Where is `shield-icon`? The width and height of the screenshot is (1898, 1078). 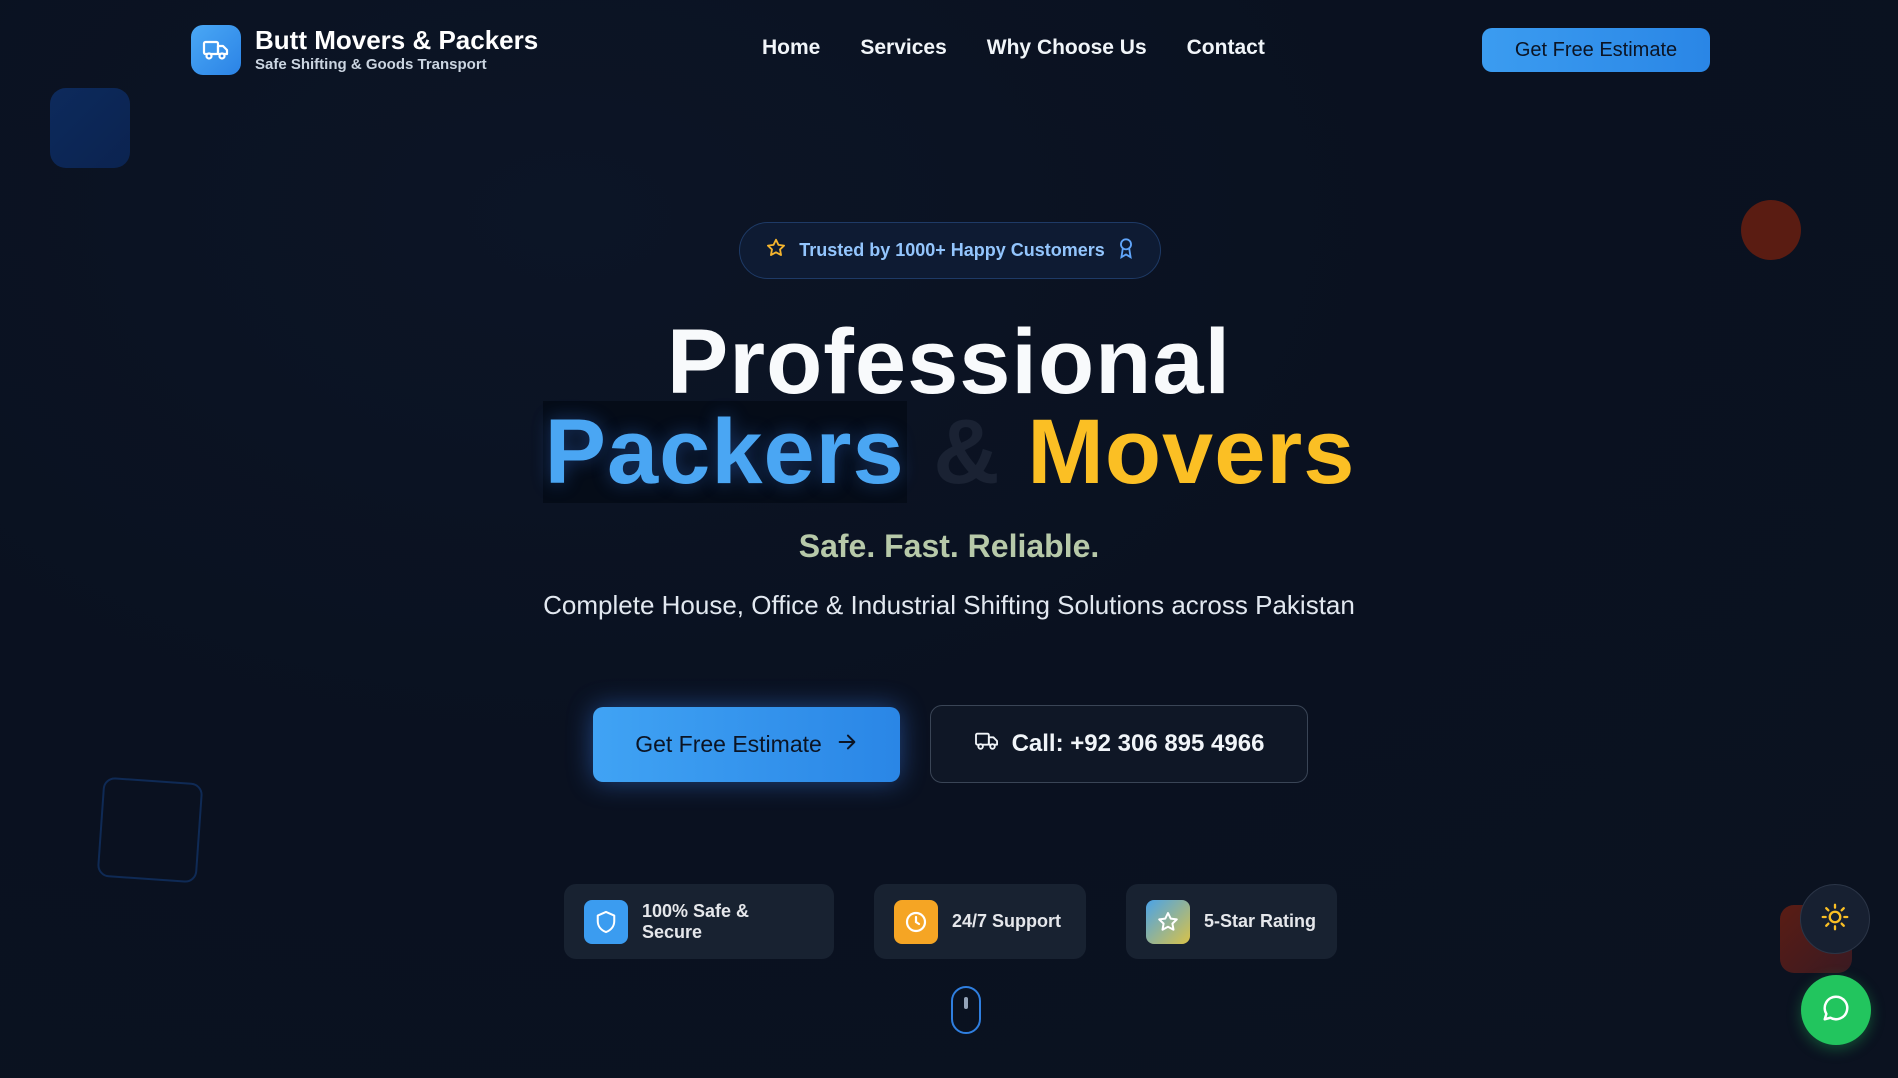
shield-icon is located at coordinates (606, 921).